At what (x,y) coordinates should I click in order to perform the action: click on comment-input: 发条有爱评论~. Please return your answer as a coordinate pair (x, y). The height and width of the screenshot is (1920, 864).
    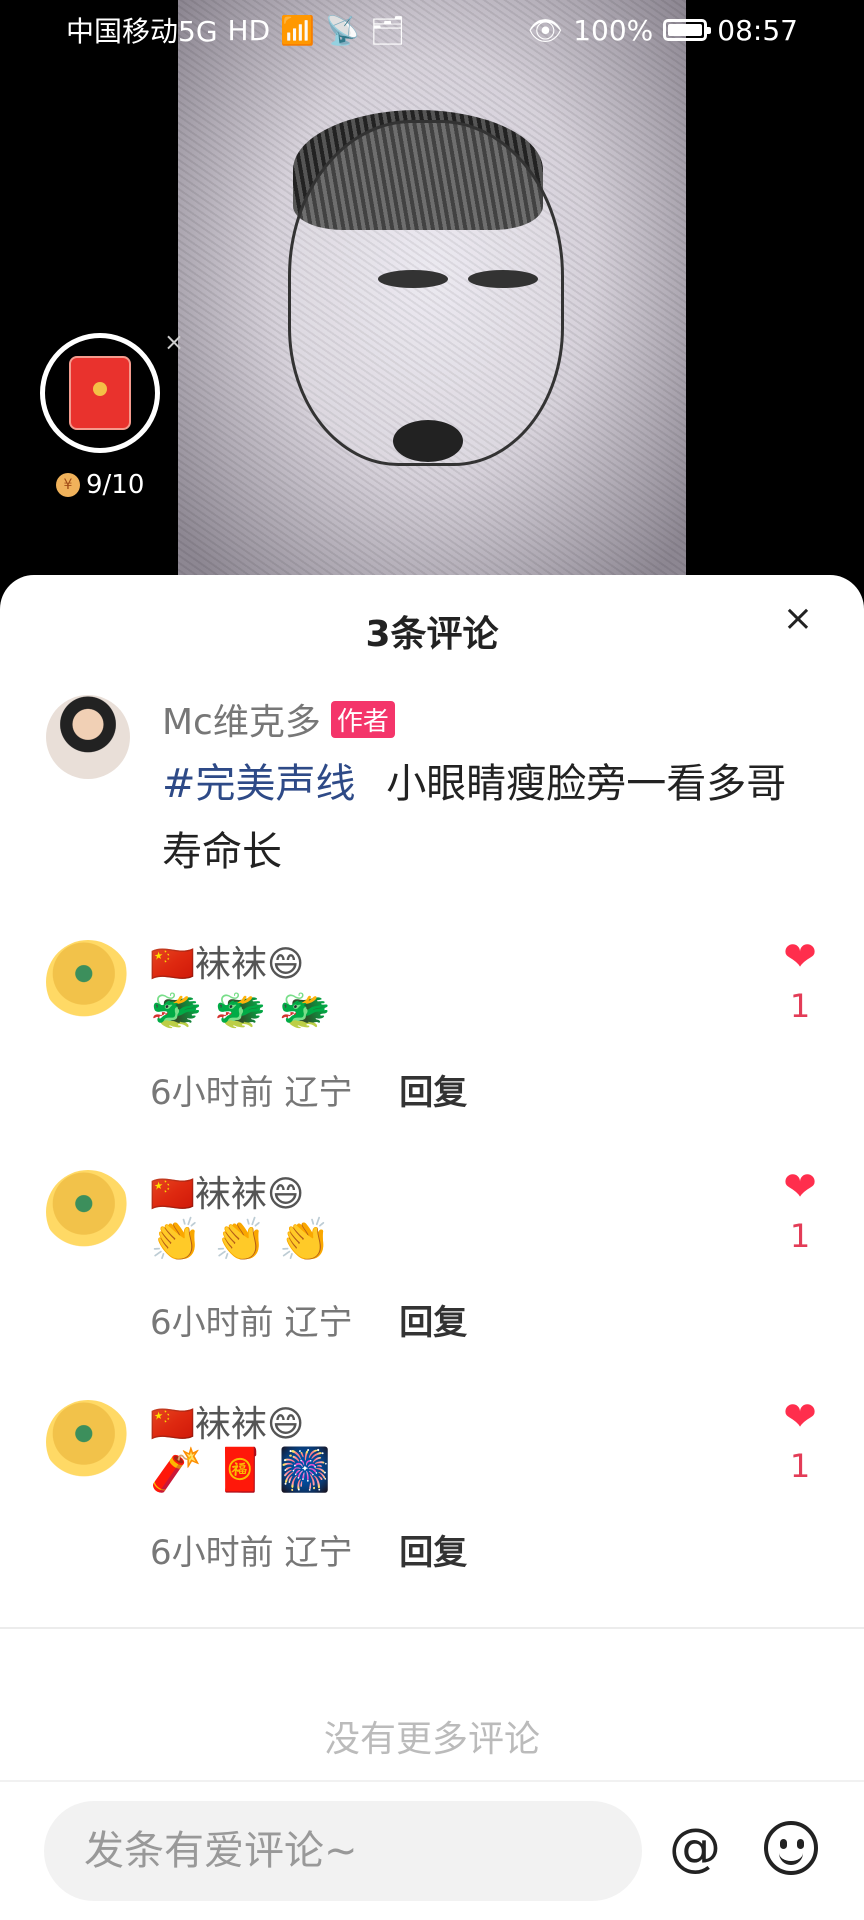
    Looking at the image, I should click on (343, 1851).